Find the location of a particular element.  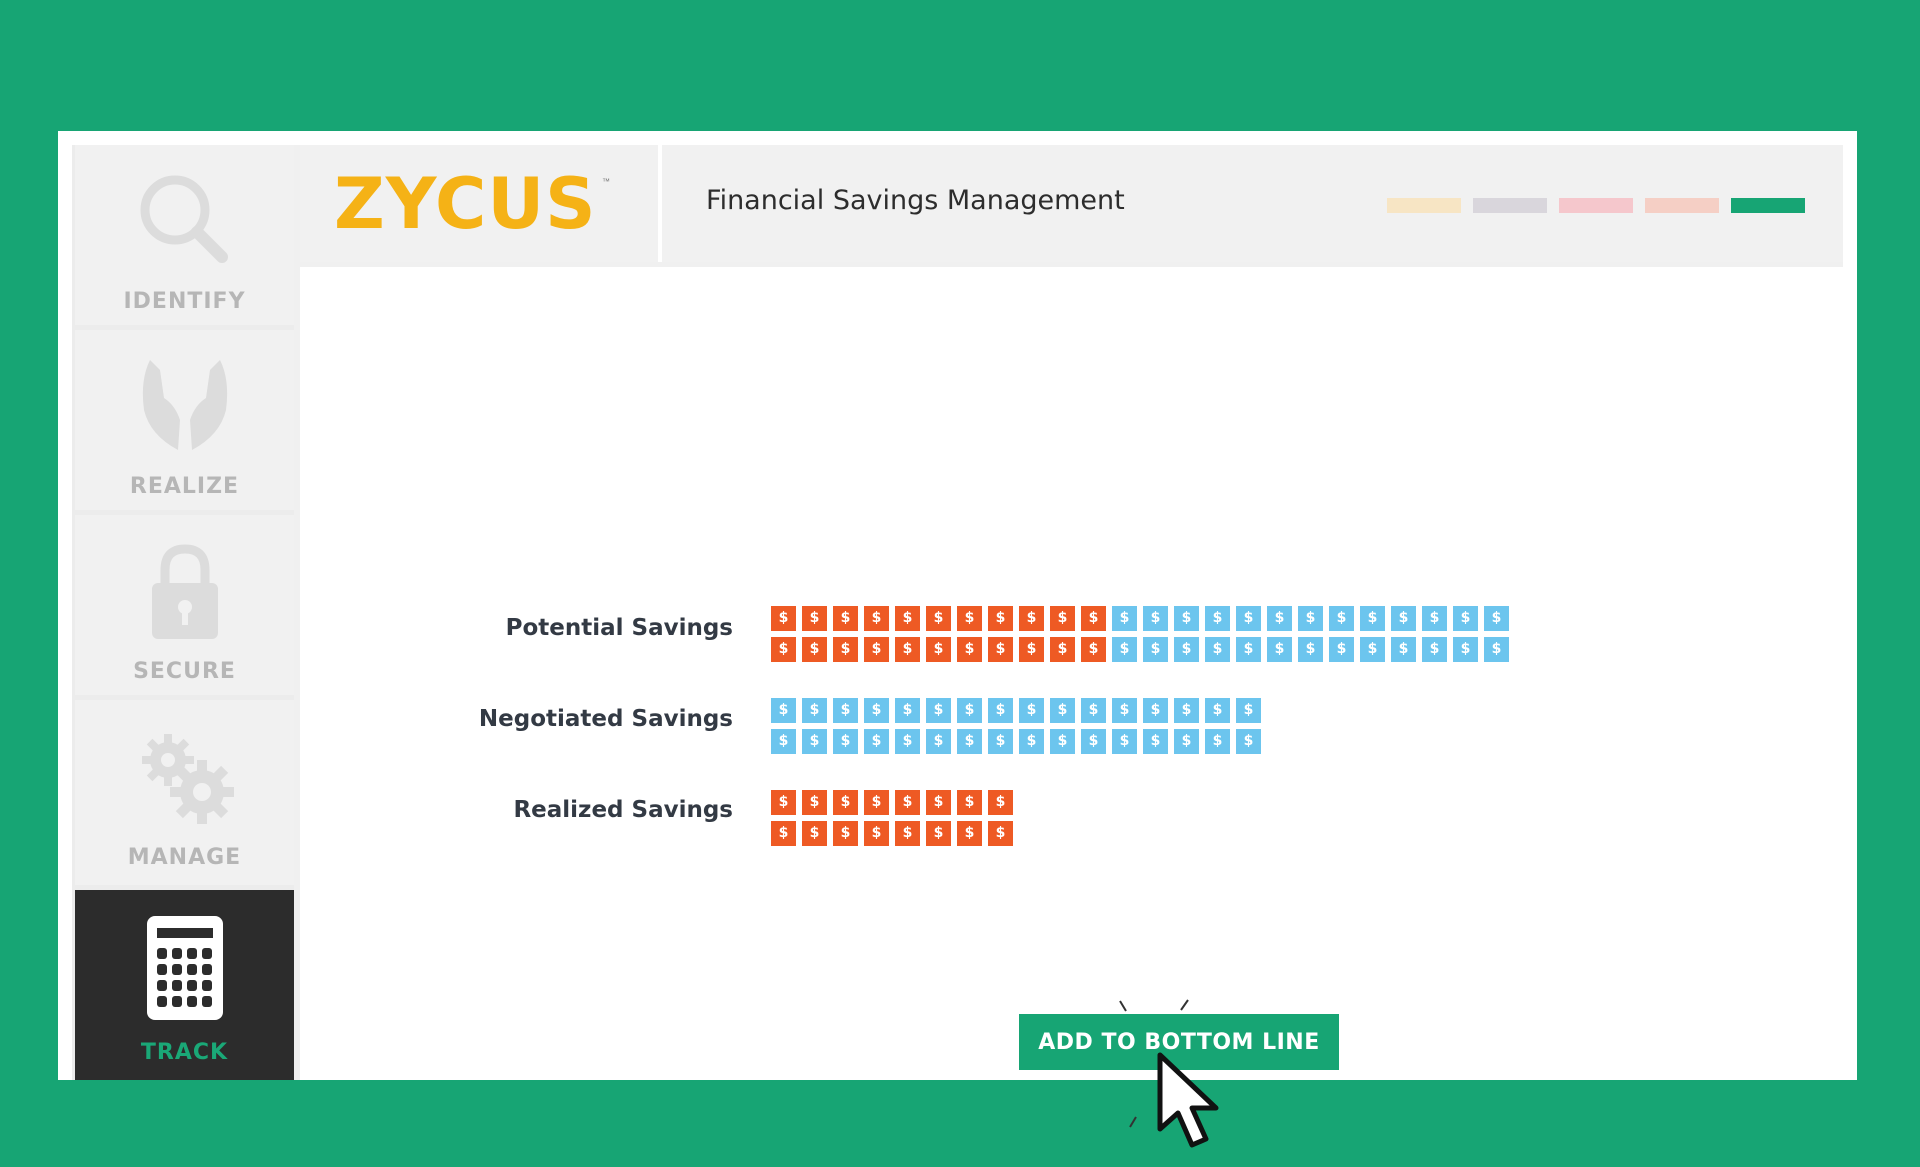

page-title: Financial Savings Management is located at coordinates (915, 200).